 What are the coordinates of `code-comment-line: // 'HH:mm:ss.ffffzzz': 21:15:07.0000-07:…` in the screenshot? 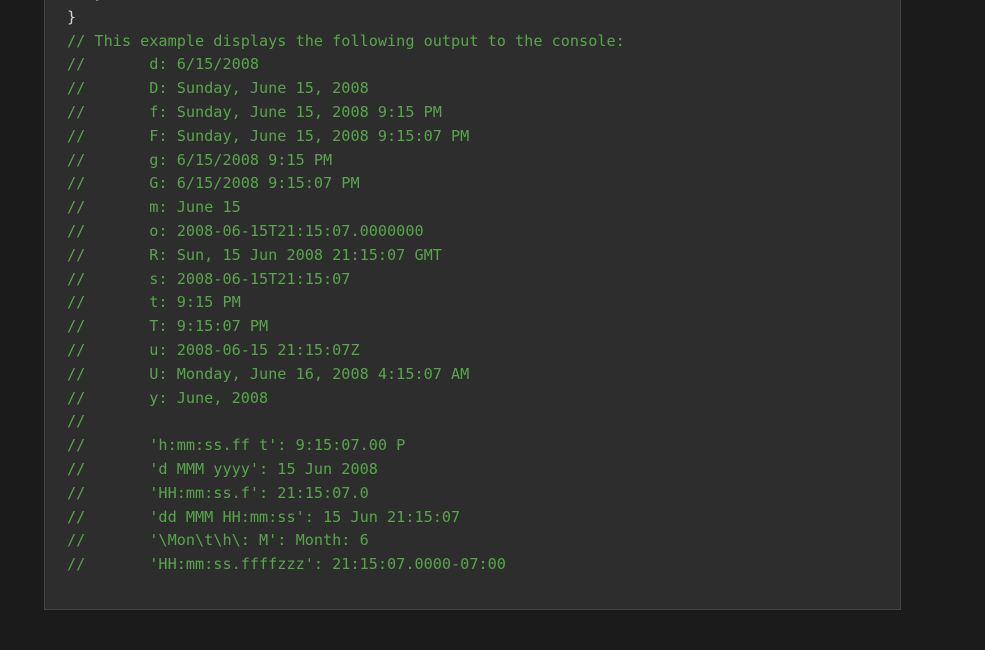 It's located at (286, 564).